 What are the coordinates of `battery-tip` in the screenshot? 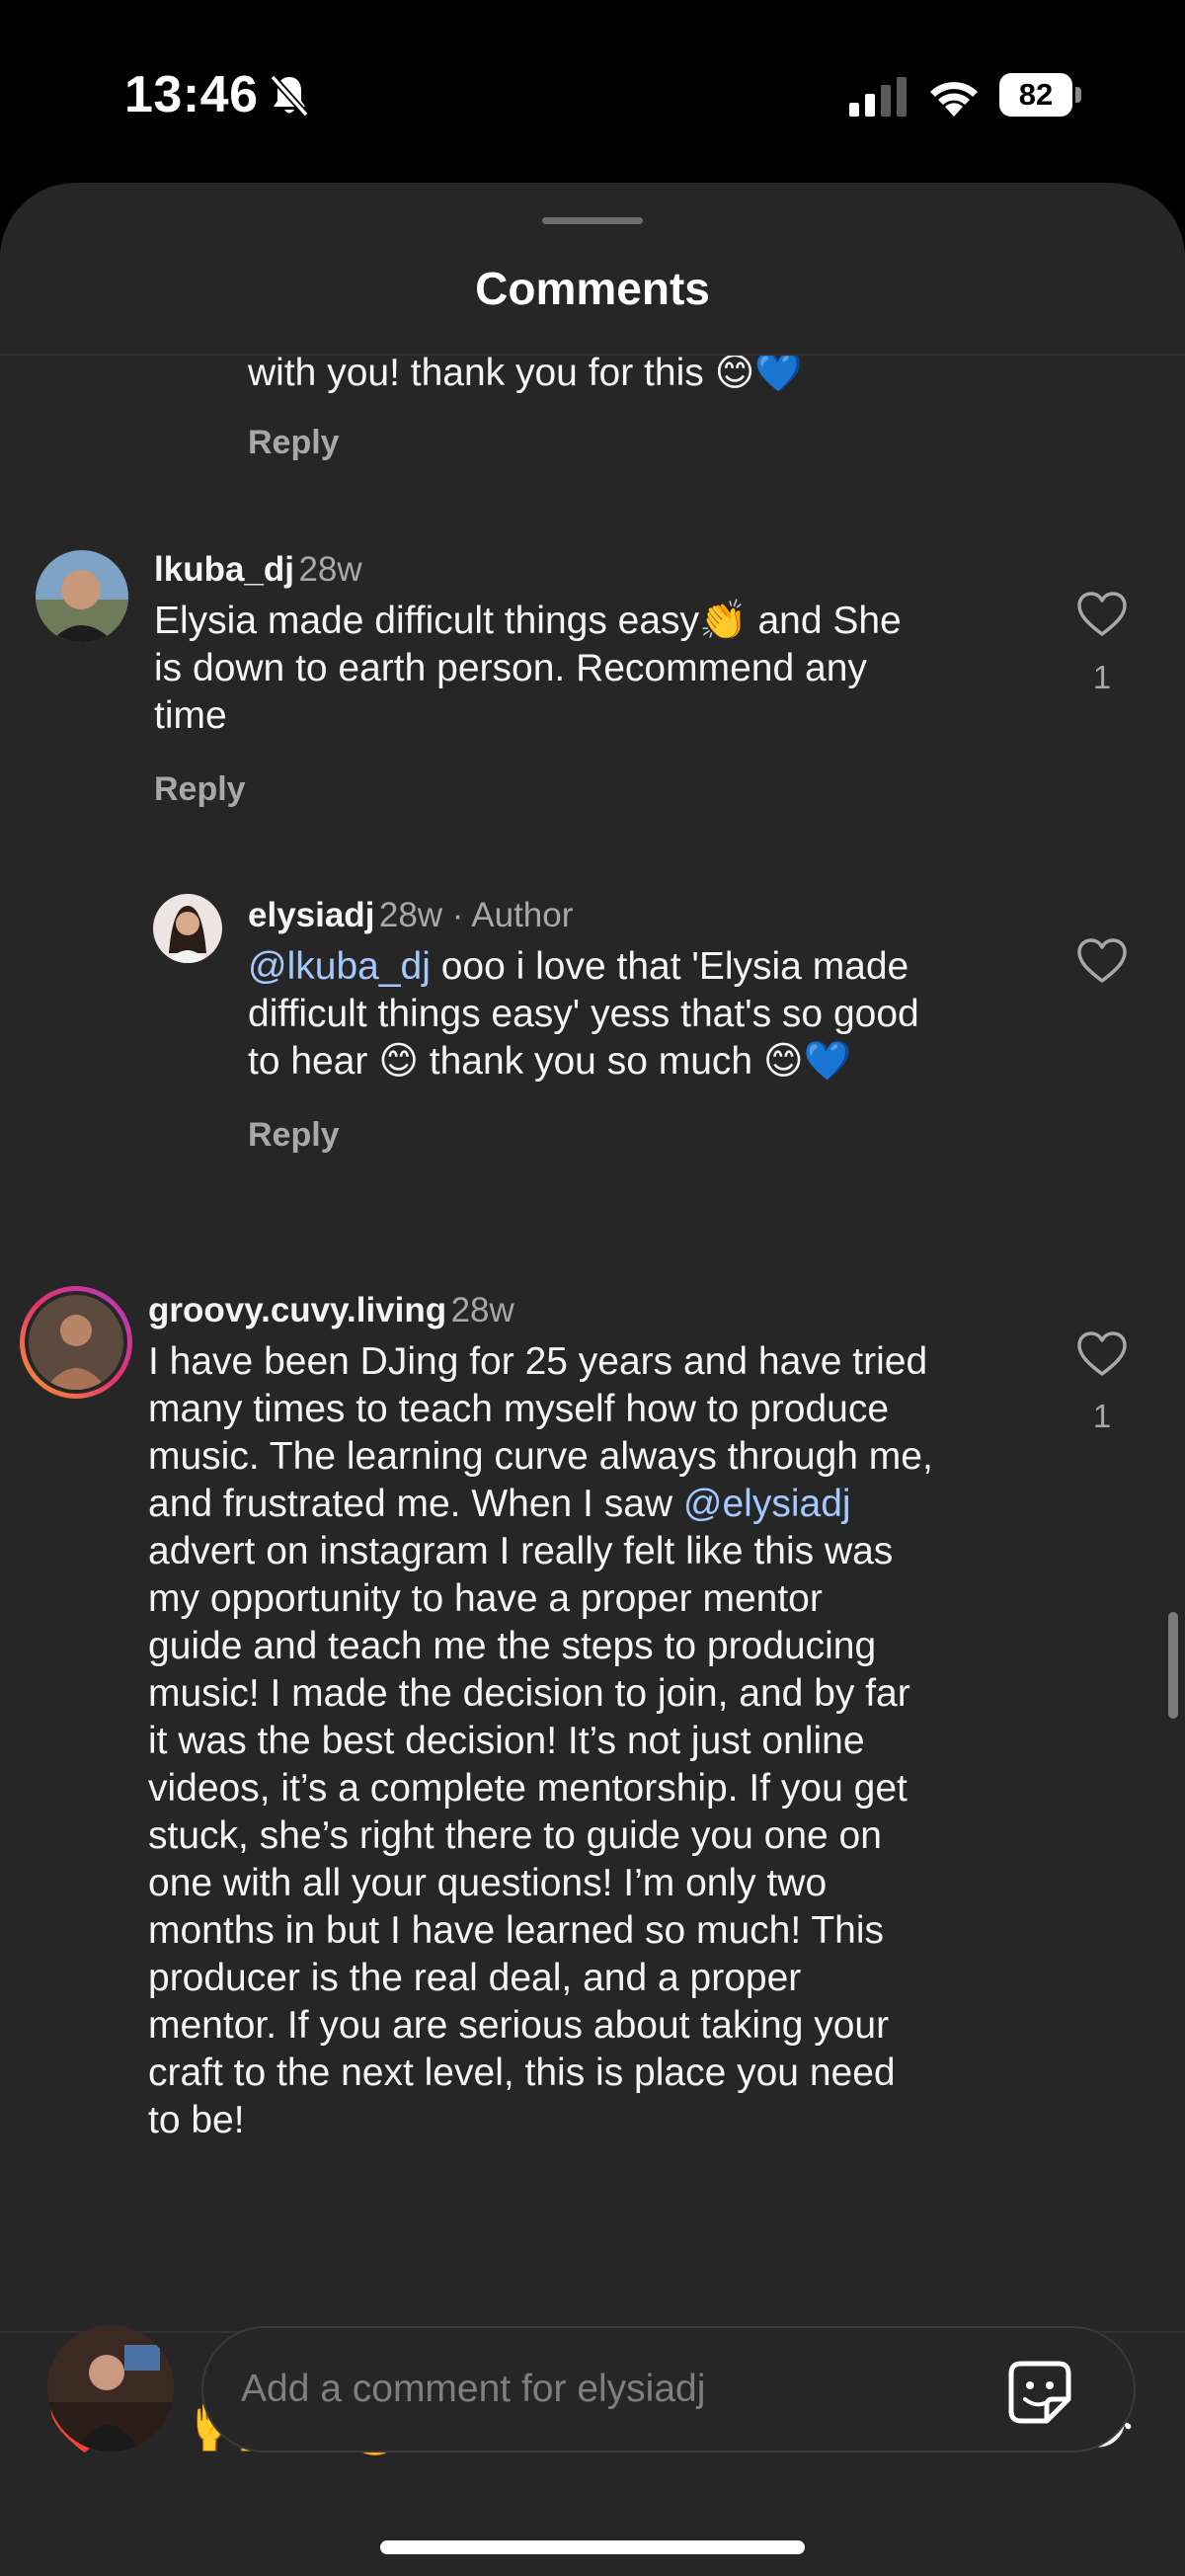 It's located at (1078, 95).